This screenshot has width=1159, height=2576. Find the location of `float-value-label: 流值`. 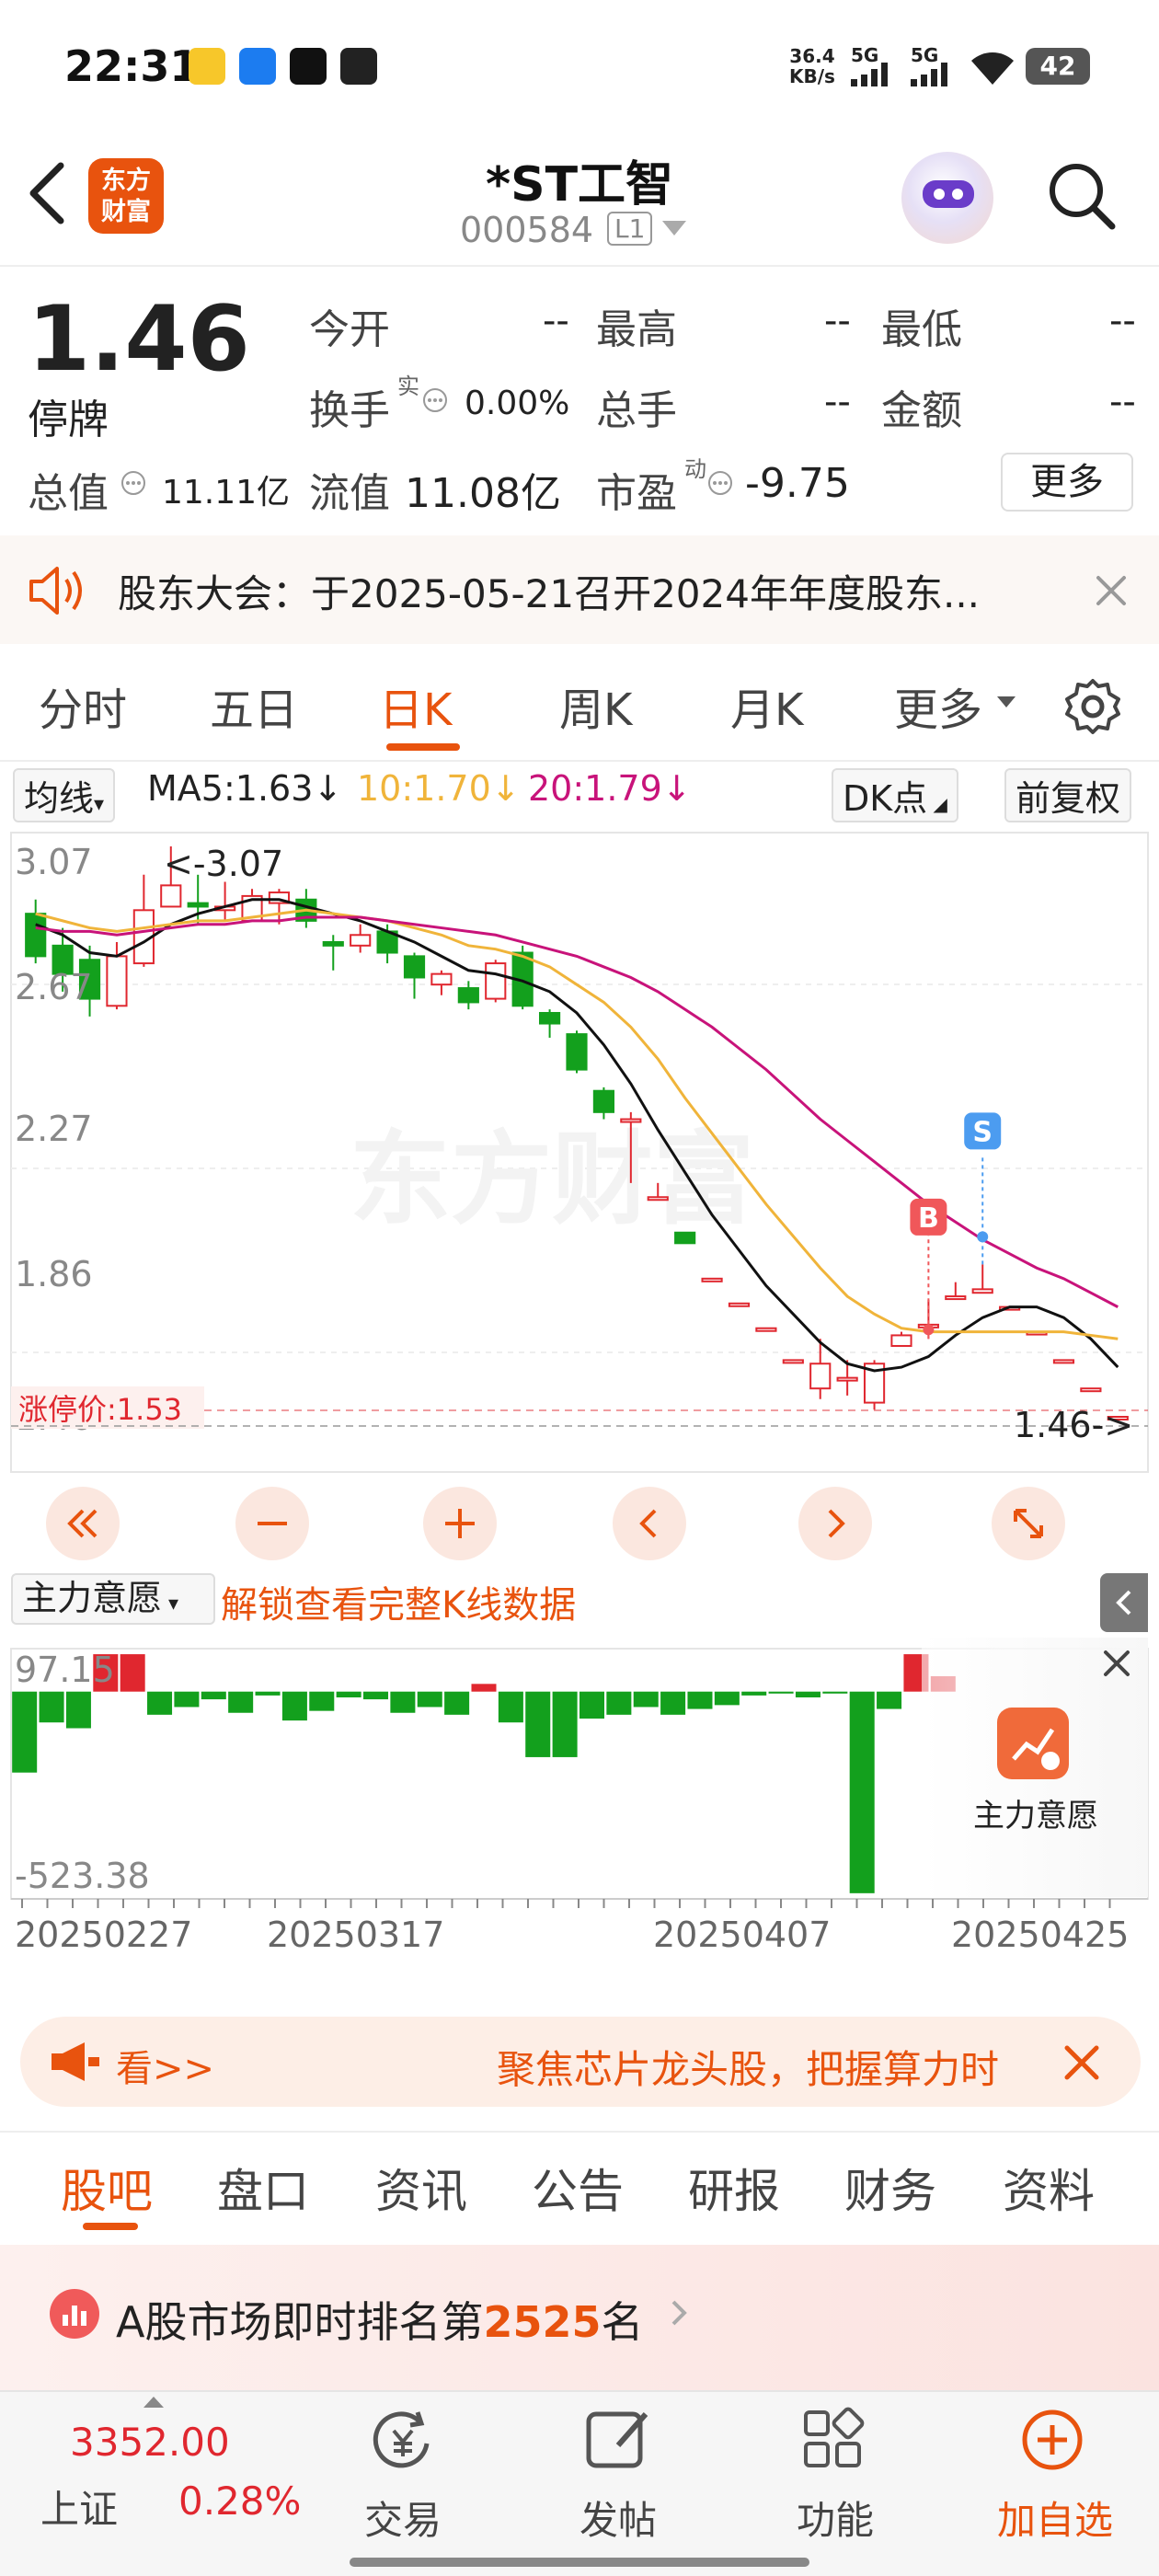

float-value-label: 流值 is located at coordinates (349, 493).